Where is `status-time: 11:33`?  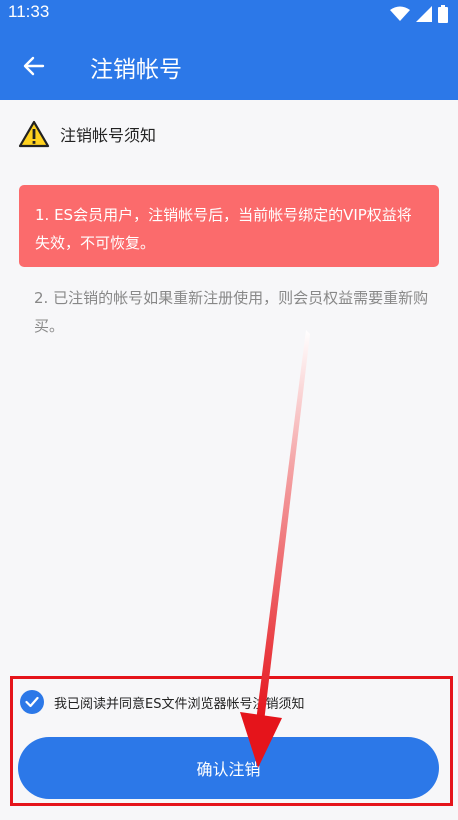 status-time: 11:33 is located at coordinates (29, 11).